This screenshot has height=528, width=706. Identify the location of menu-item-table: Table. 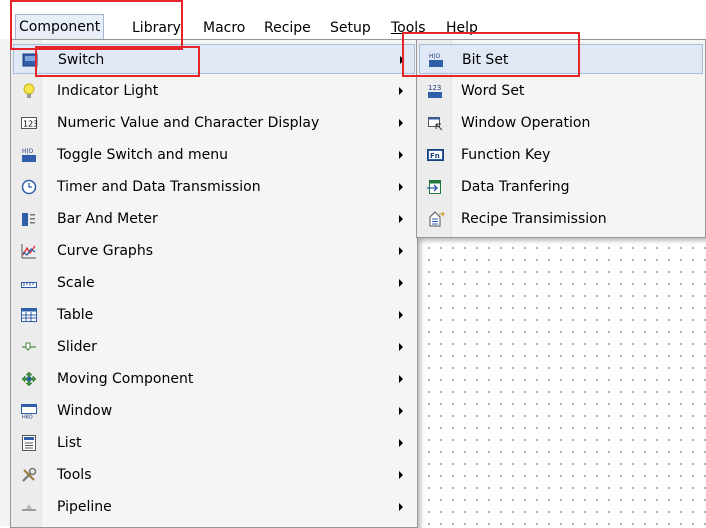
(214, 315).